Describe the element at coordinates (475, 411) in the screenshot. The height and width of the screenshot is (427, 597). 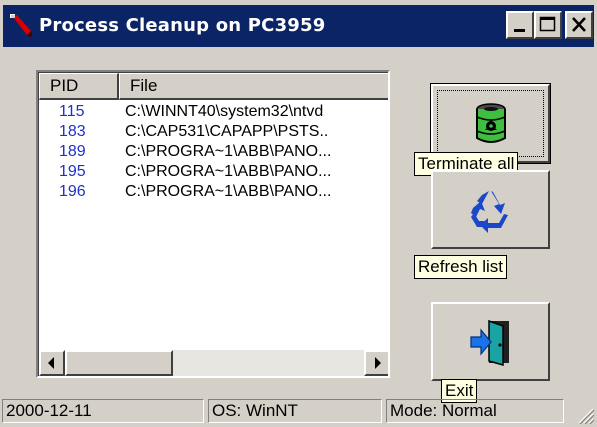
I see `status-mode: Mode: Normal` at that location.